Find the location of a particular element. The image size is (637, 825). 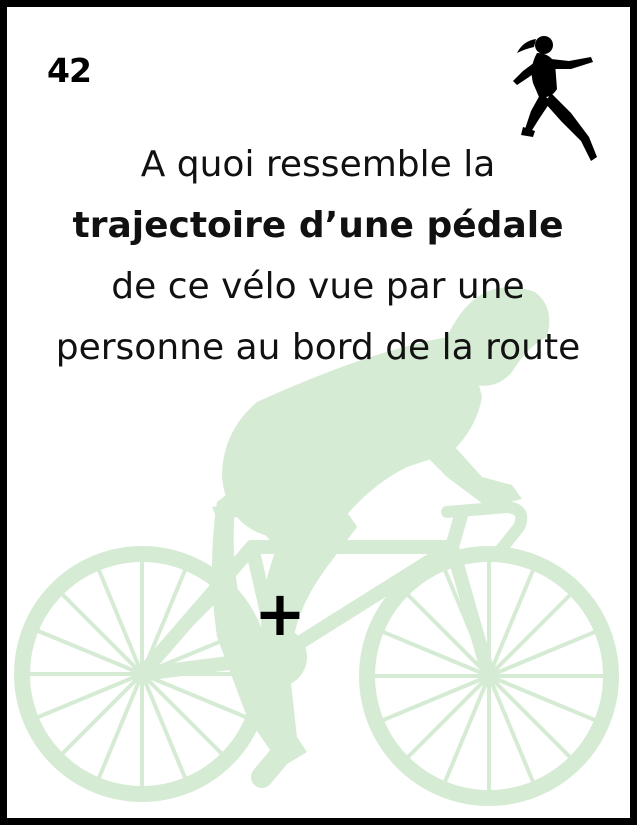

plus-marker: + is located at coordinates (280, 613).